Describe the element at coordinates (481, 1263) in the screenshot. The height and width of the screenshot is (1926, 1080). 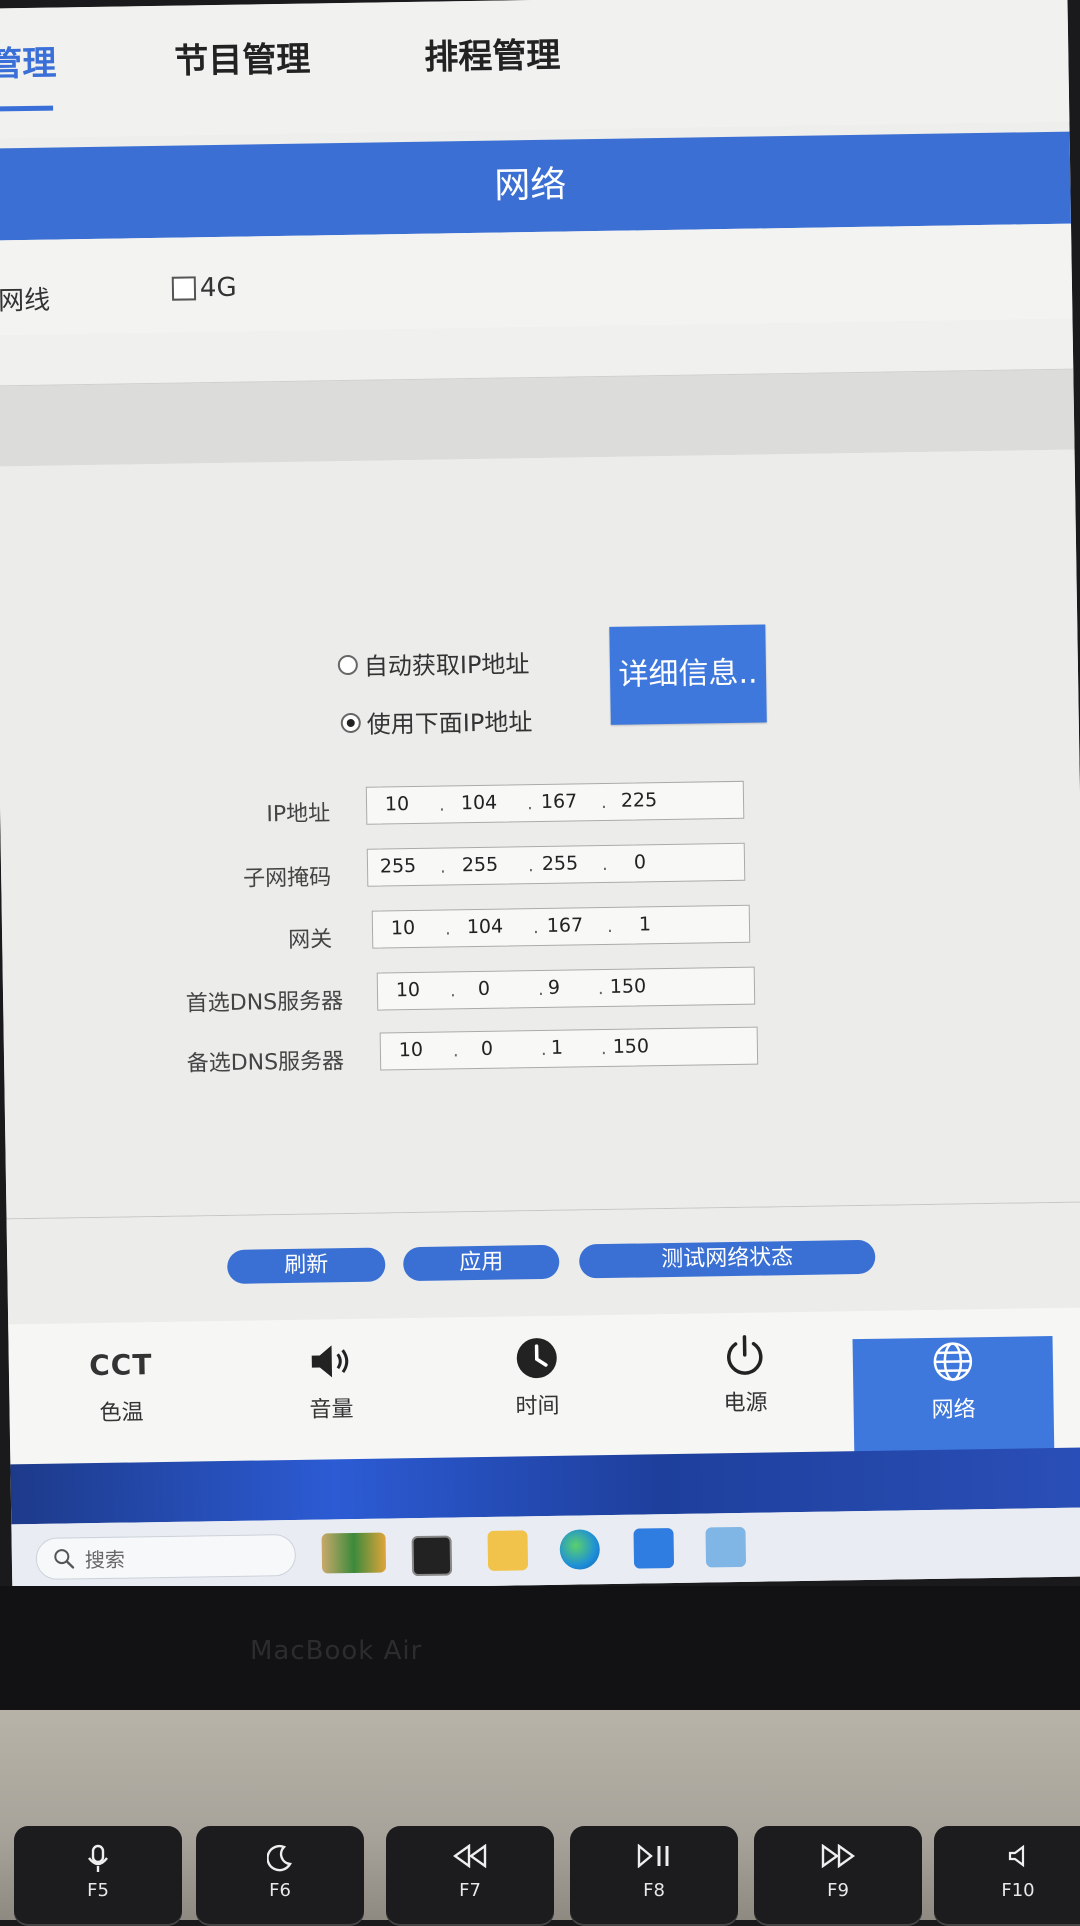
I see `apply-button: 应用` at that location.